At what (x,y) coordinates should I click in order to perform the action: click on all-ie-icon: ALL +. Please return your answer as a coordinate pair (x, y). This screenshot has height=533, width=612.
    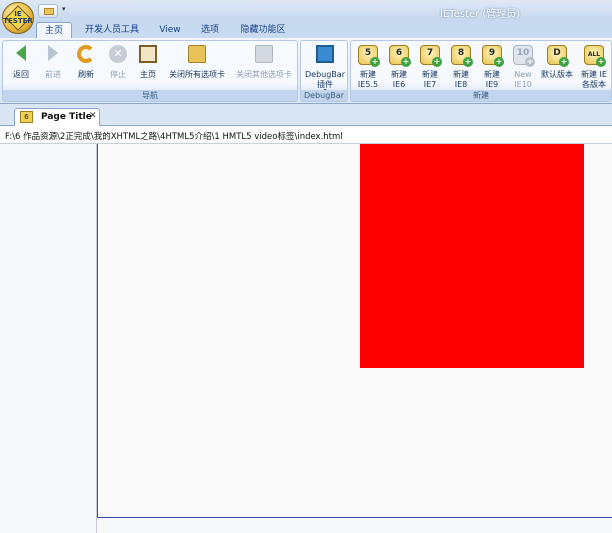
    Looking at the image, I should click on (595, 56).